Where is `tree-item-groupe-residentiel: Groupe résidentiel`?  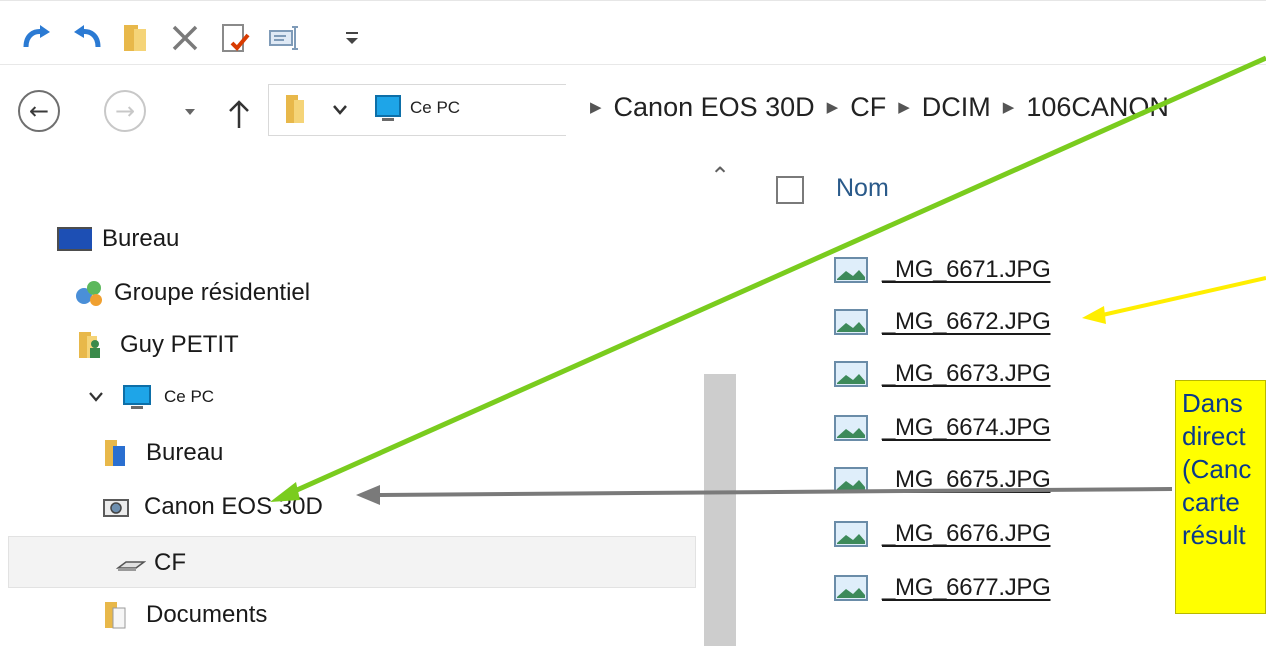
tree-item-groupe-residentiel: Groupe résidentiel is located at coordinates (191, 293).